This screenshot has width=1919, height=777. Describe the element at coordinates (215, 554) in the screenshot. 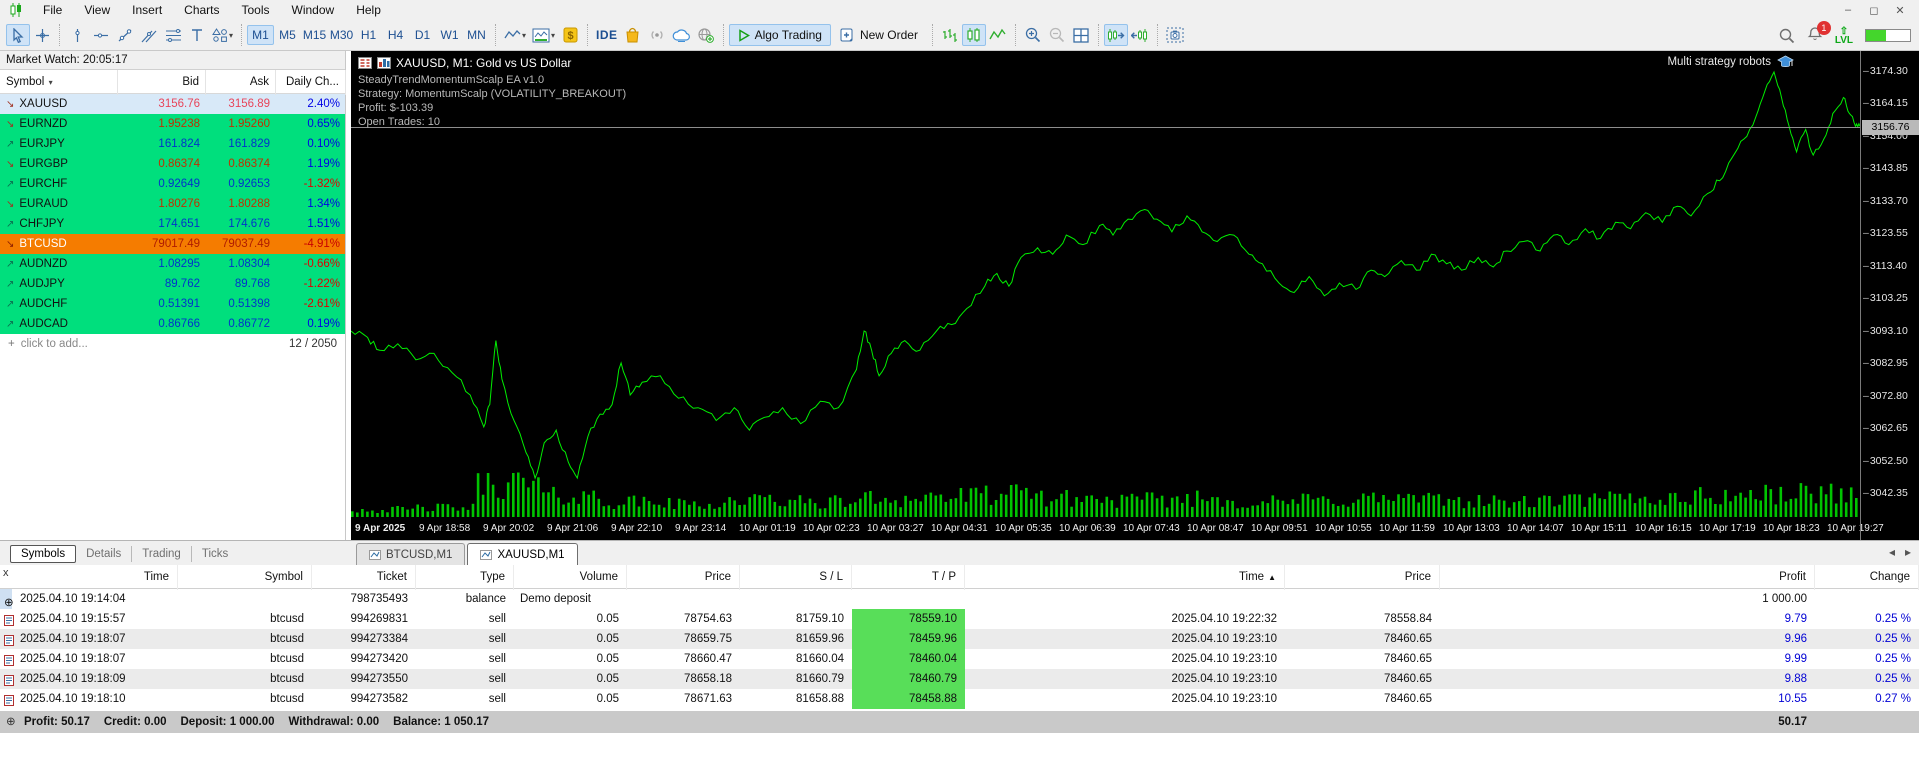

I see `market-watch-tab: Ticks` at that location.